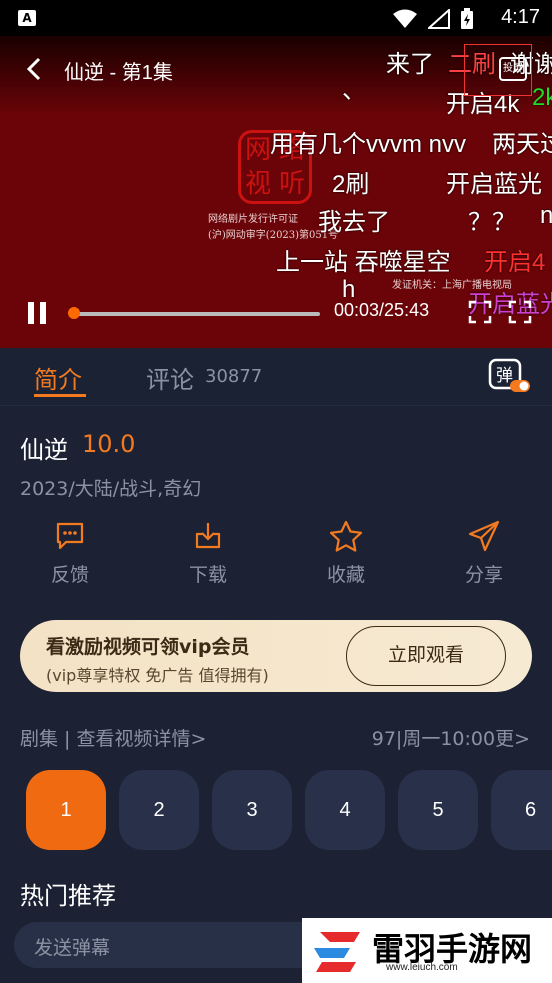 This screenshot has width=552, height=983. Describe the element at coordinates (345, 575) in the screenshot. I see `action-label: 收藏` at that location.